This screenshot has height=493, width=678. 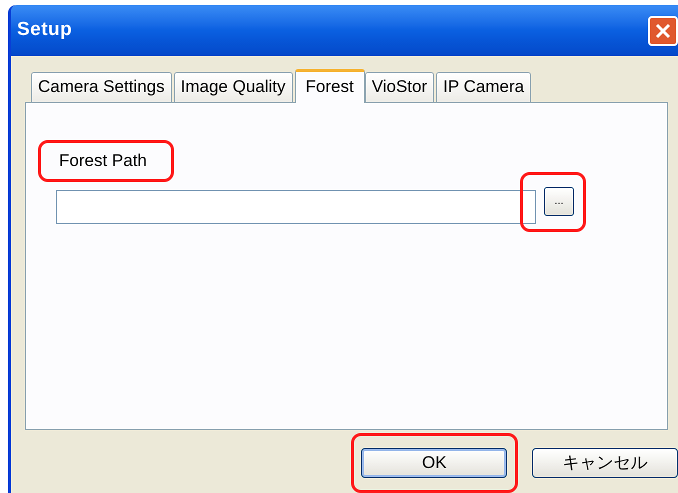 What do you see at coordinates (434, 463) in the screenshot?
I see `dialog-button: OK` at bounding box center [434, 463].